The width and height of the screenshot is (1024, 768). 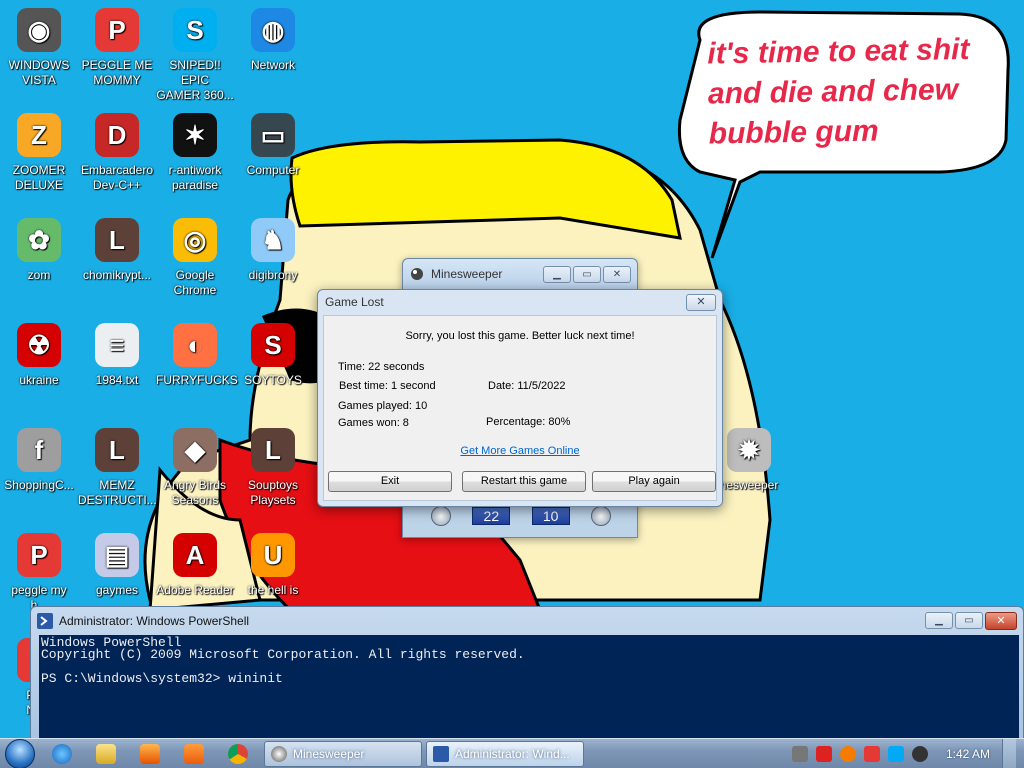 I want to click on tray-antivirus-icon, so click(x=823, y=754).